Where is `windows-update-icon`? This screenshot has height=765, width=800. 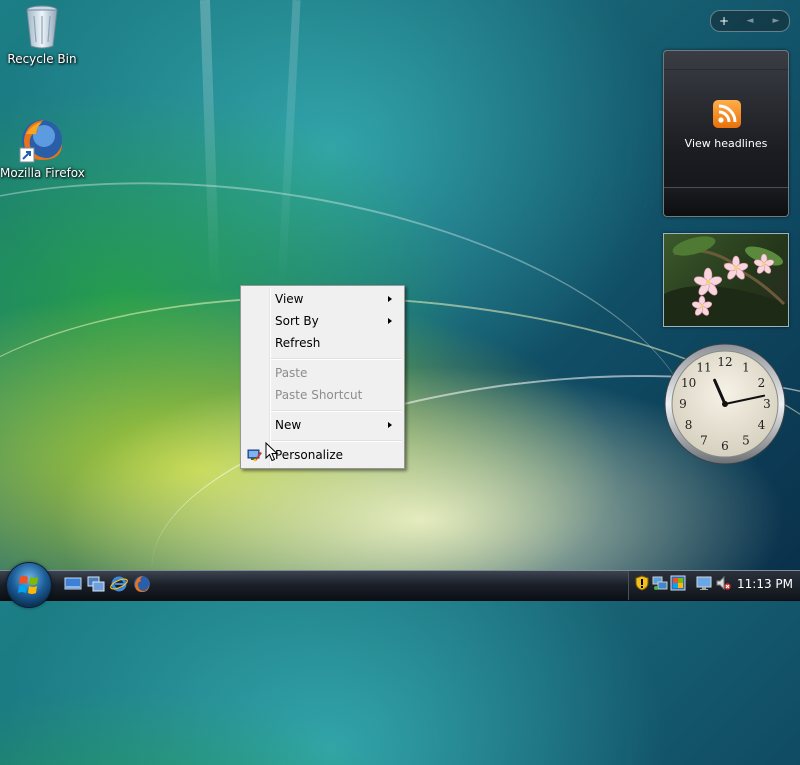 windows-update-icon is located at coordinates (678, 583).